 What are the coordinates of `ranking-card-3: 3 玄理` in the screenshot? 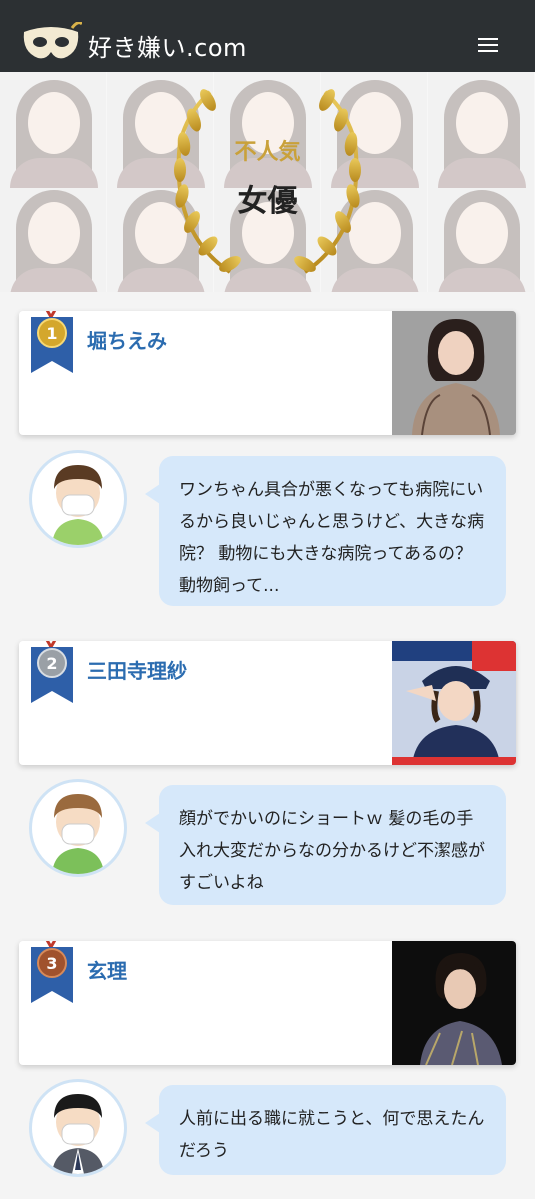 It's located at (267, 1003).